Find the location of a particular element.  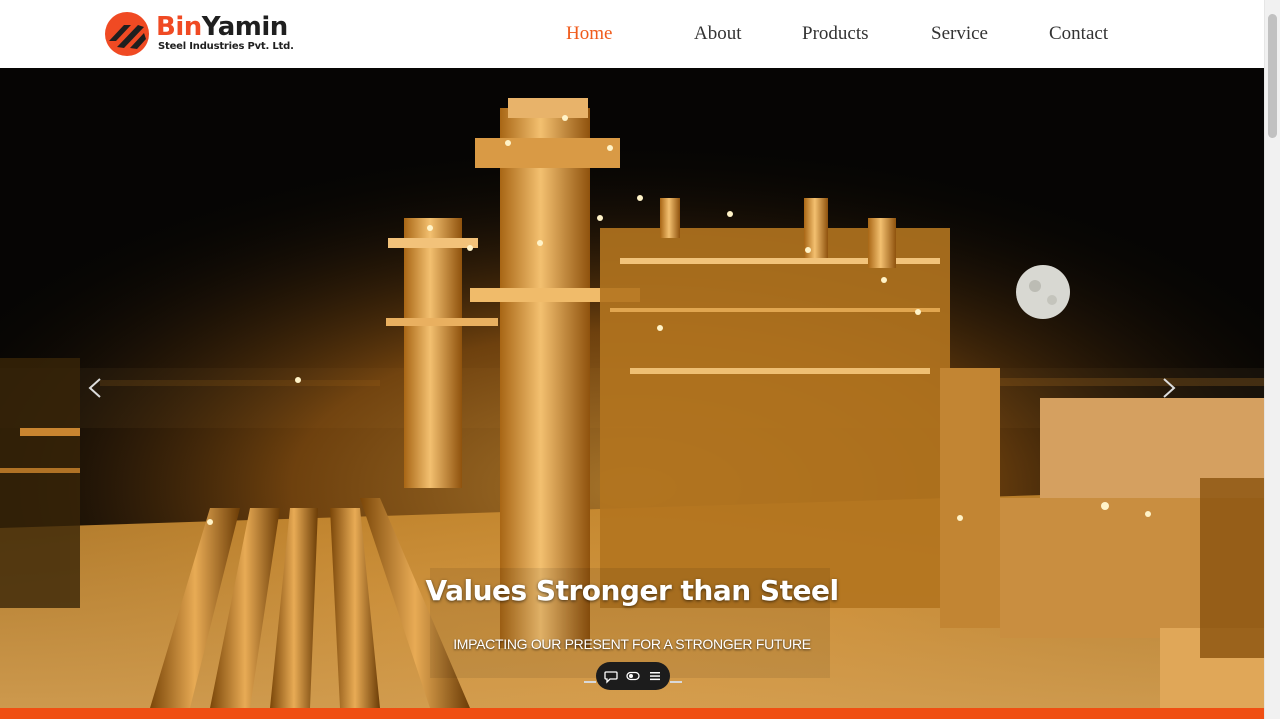

nav-about: About is located at coordinates (718, 34).